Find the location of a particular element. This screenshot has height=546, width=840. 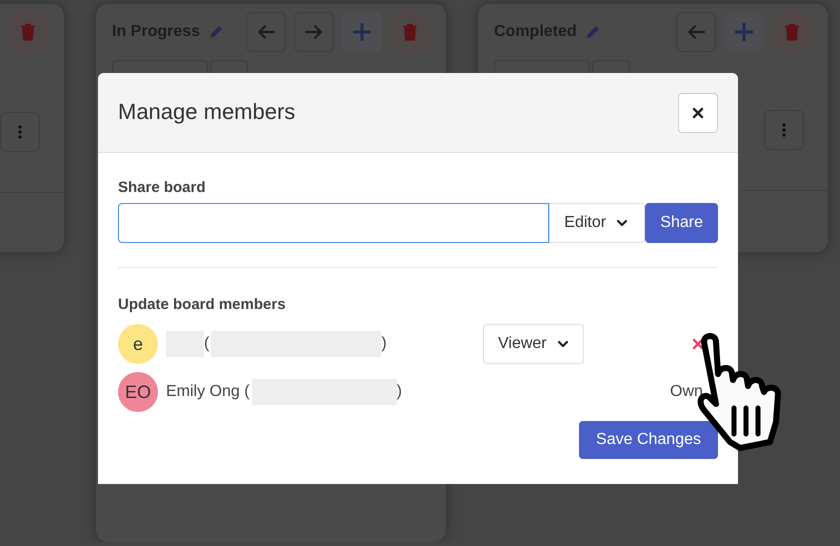

email-input-field is located at coordinates (334, 222).